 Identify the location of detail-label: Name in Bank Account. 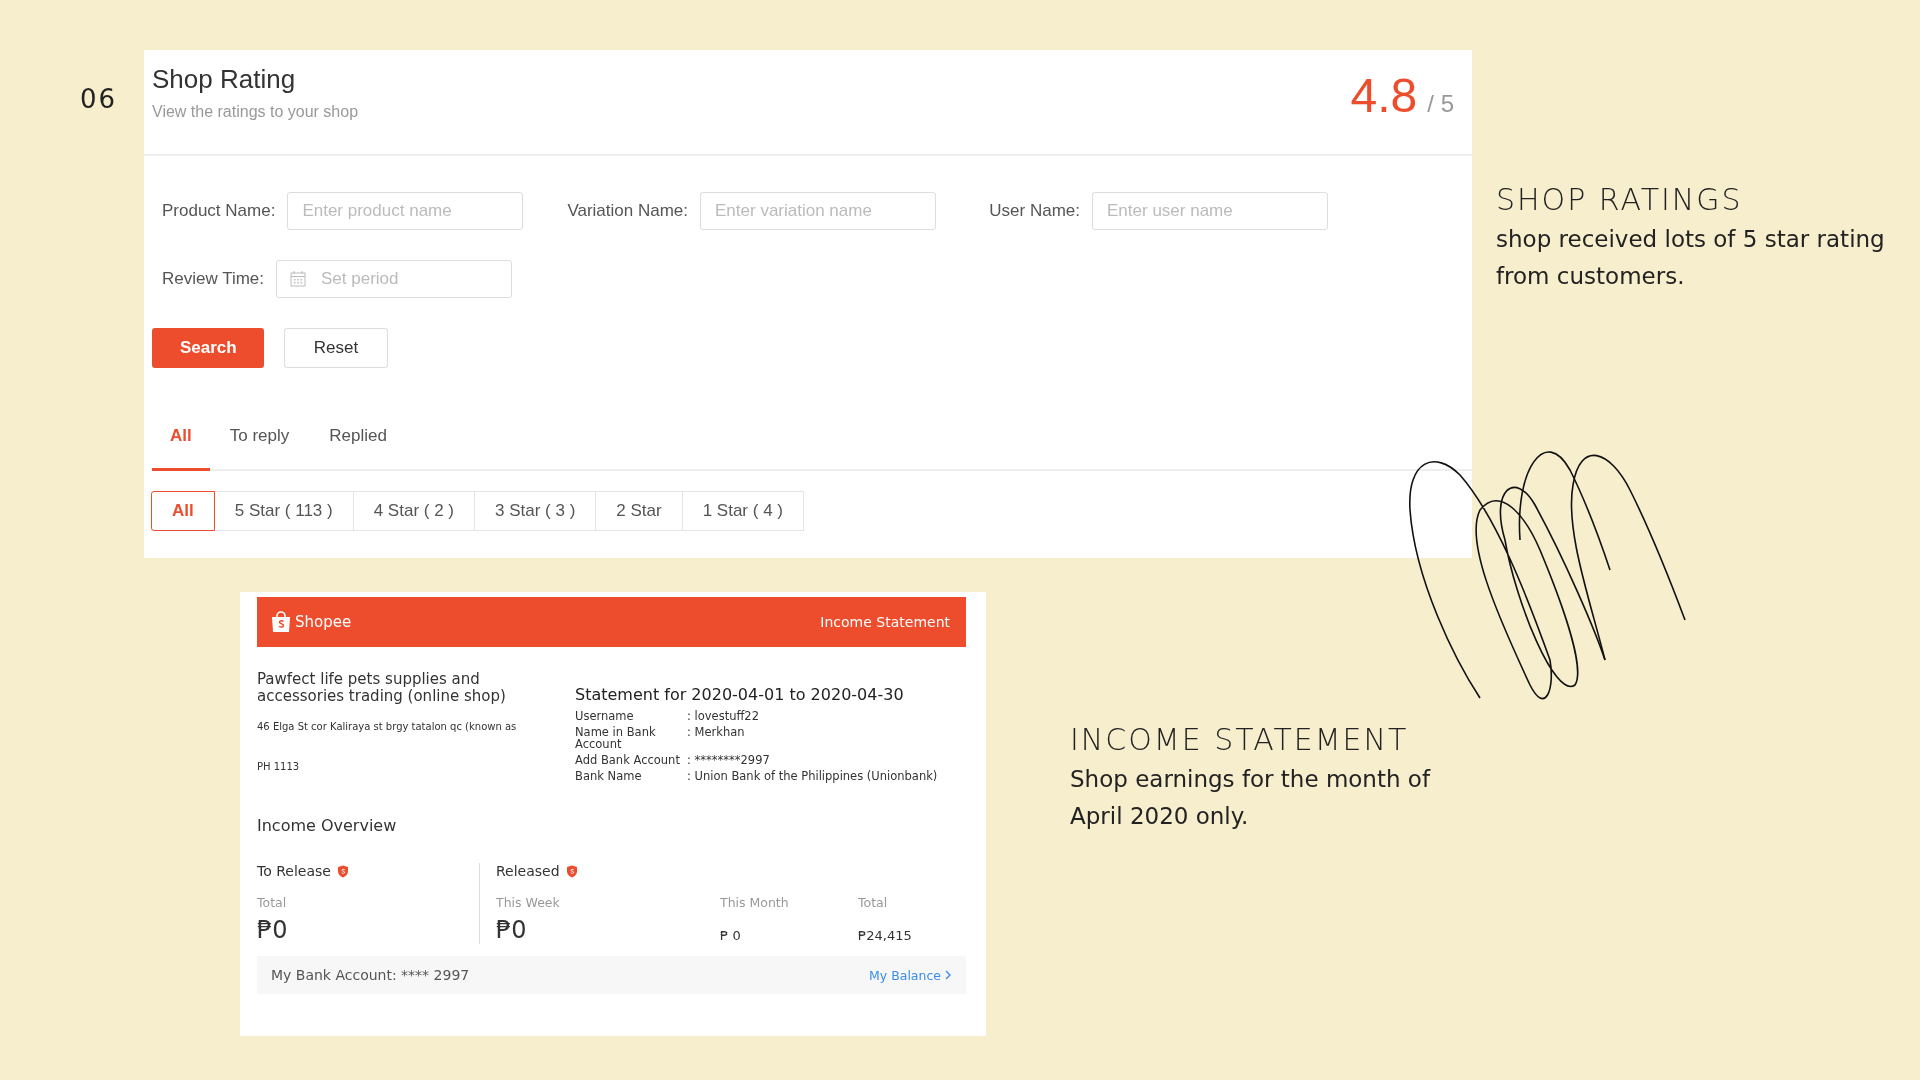
(616, 738).